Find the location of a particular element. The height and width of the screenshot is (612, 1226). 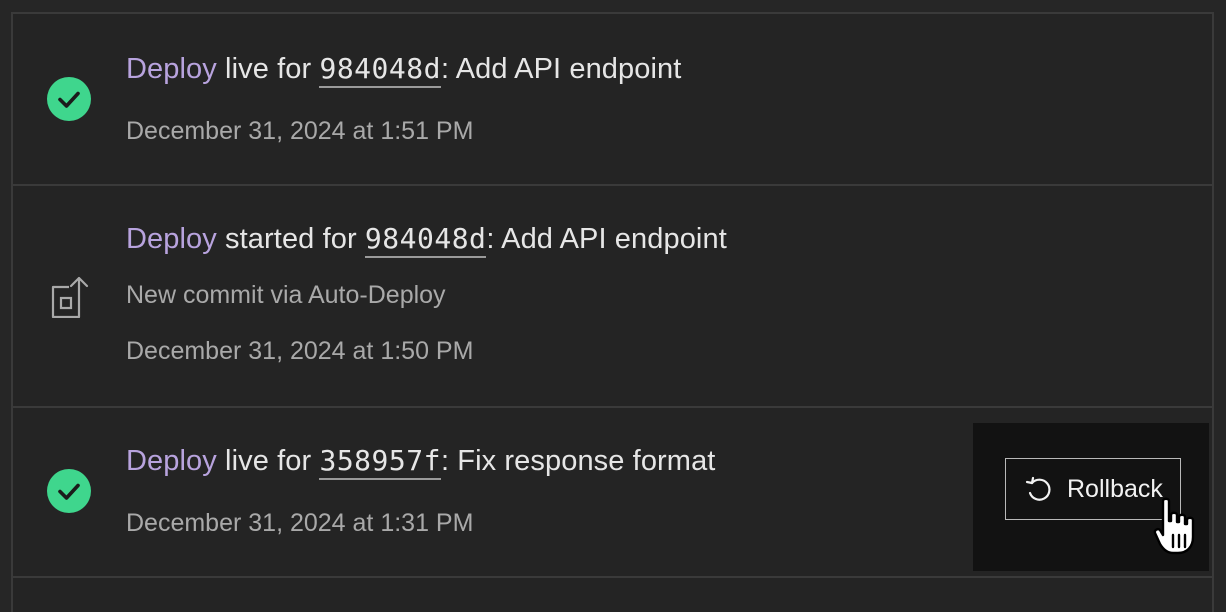

rollback-label: Rollback is located at coordinates (1115, 488).